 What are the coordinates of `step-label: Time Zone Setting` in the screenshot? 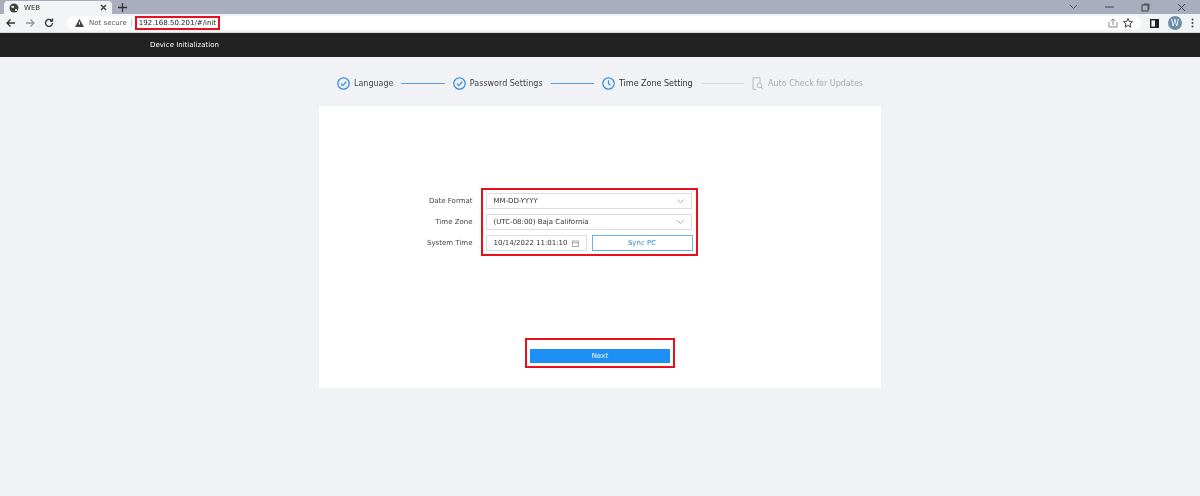 It's located at (655, 83).